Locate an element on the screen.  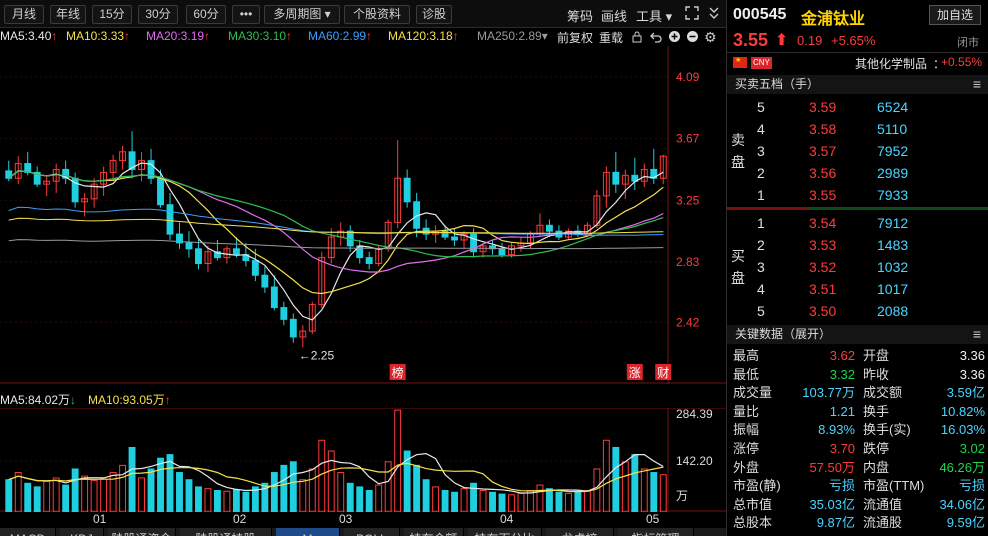
order-book-header: 买卖五档（手） ≡ is located at coordinates (857, 84).